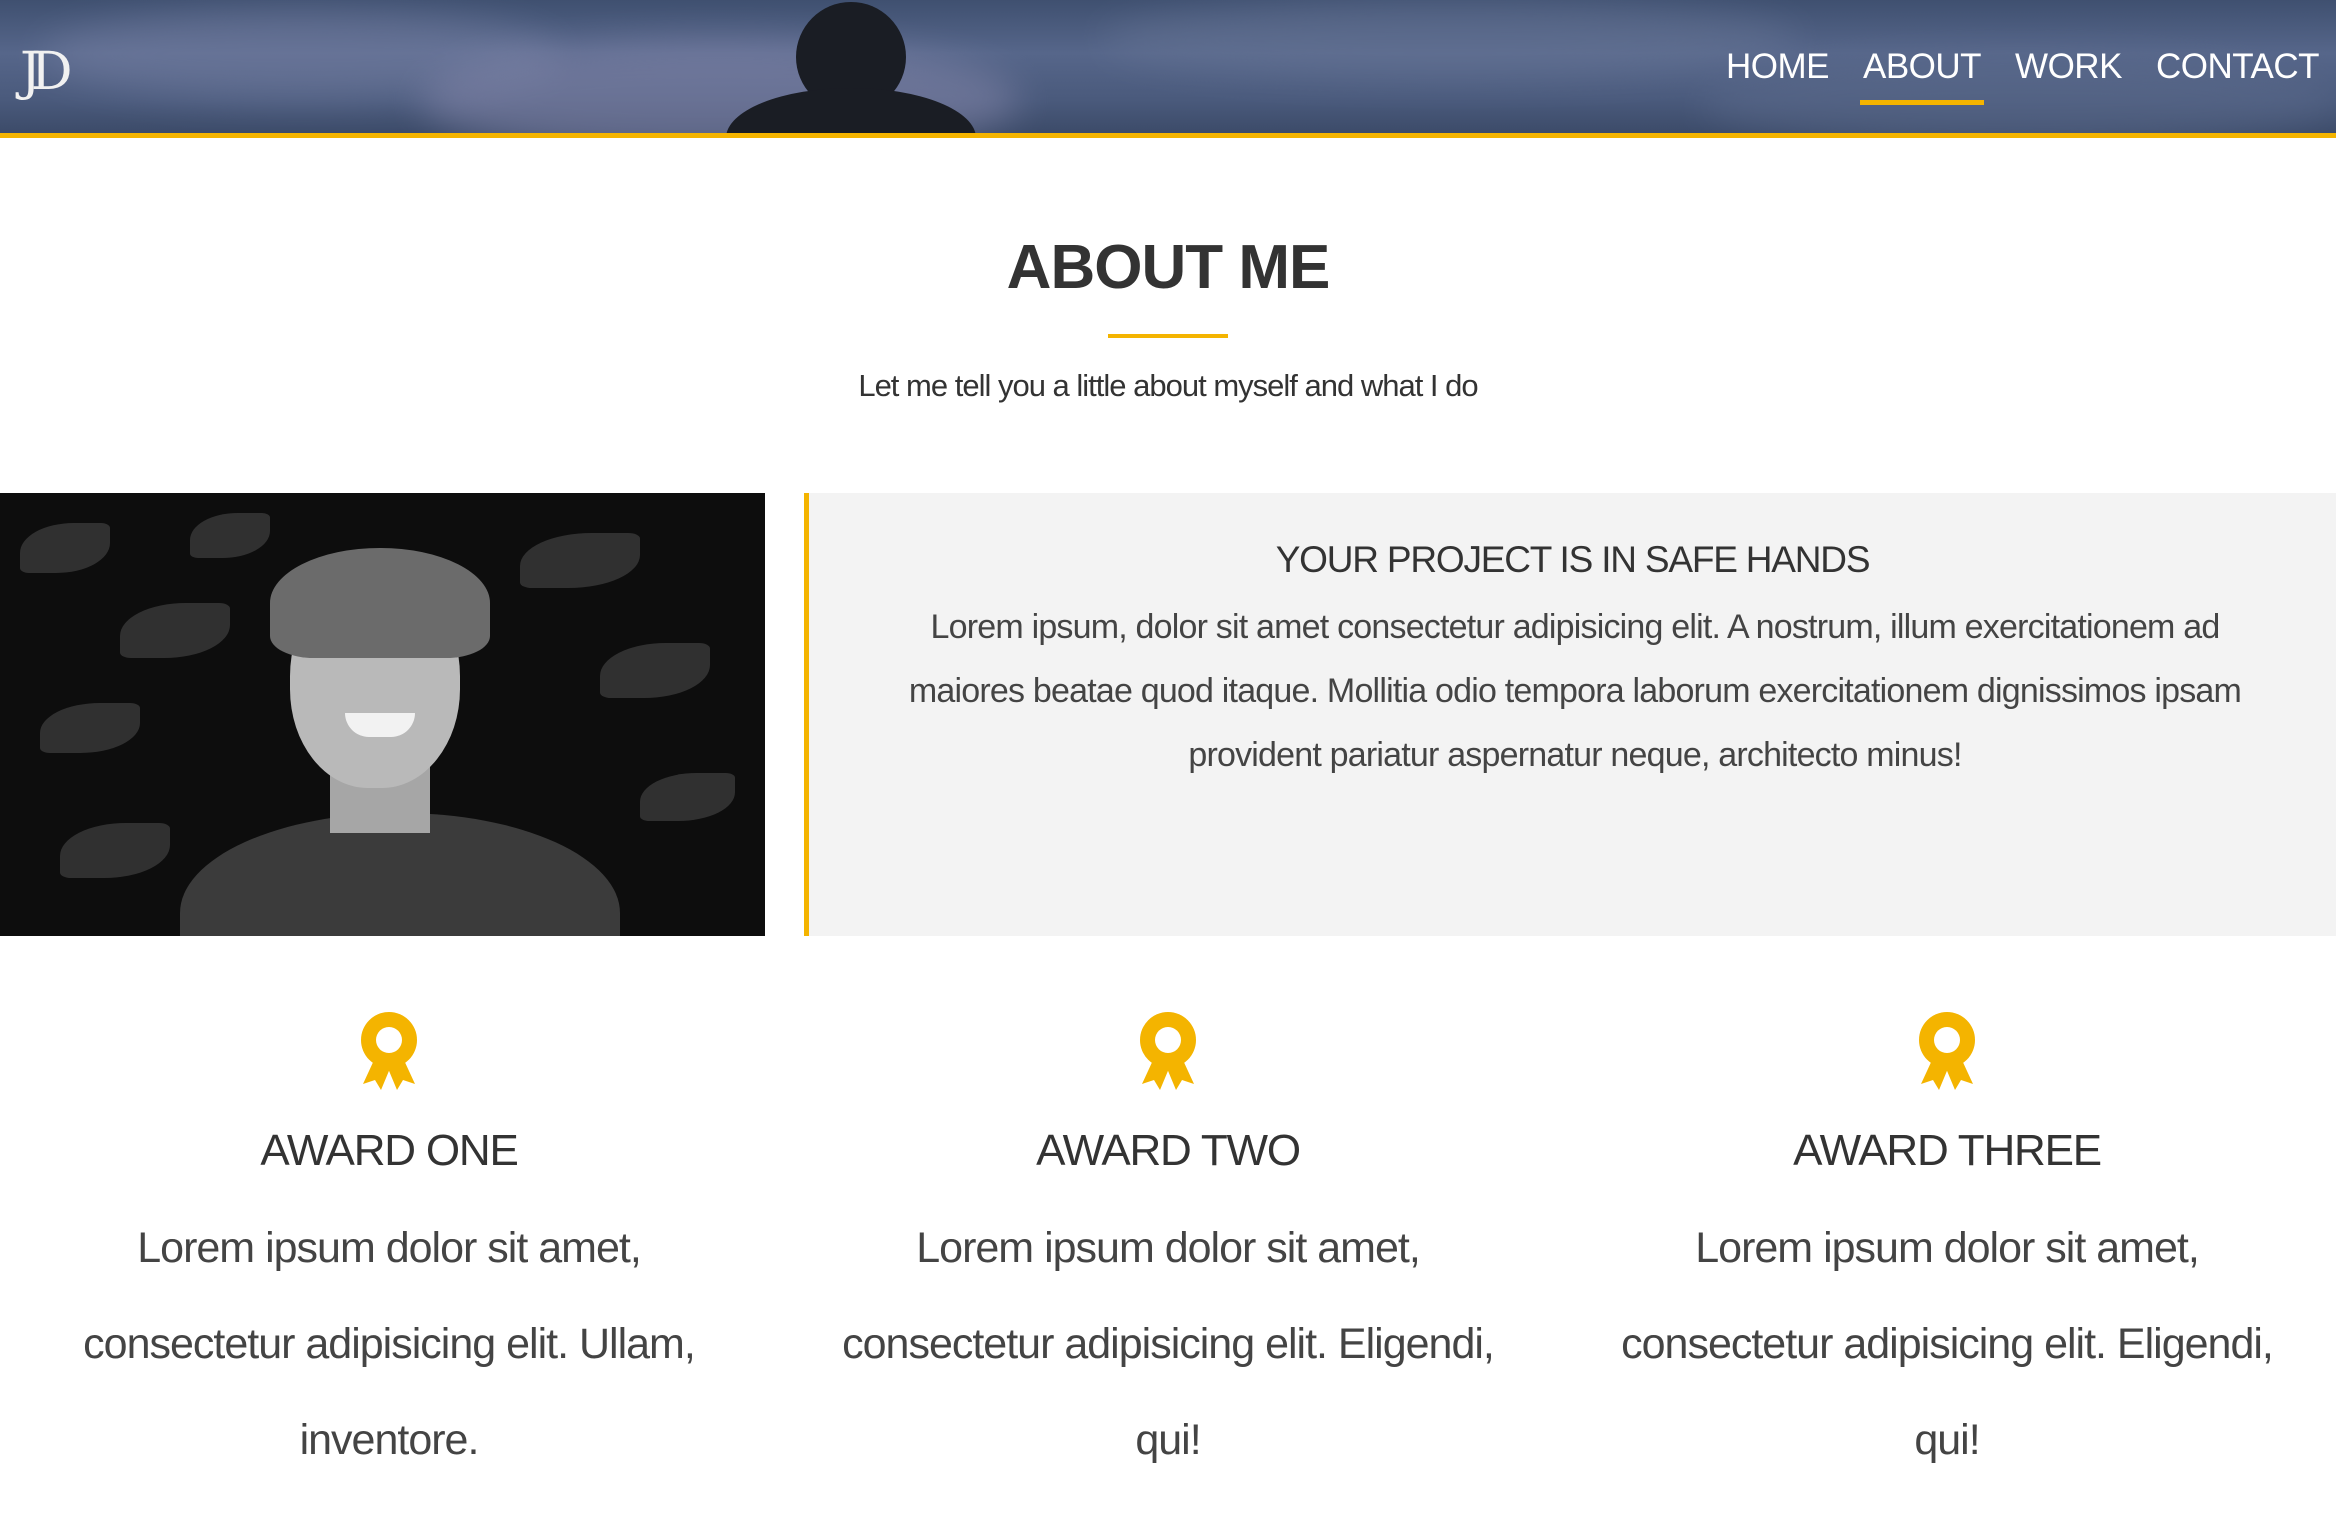  Describe the element at coordinates (1573, 559) in the screenshot. I see `feature-title: YOUR PROJECT IS IN SAFE HANDS` at that location.